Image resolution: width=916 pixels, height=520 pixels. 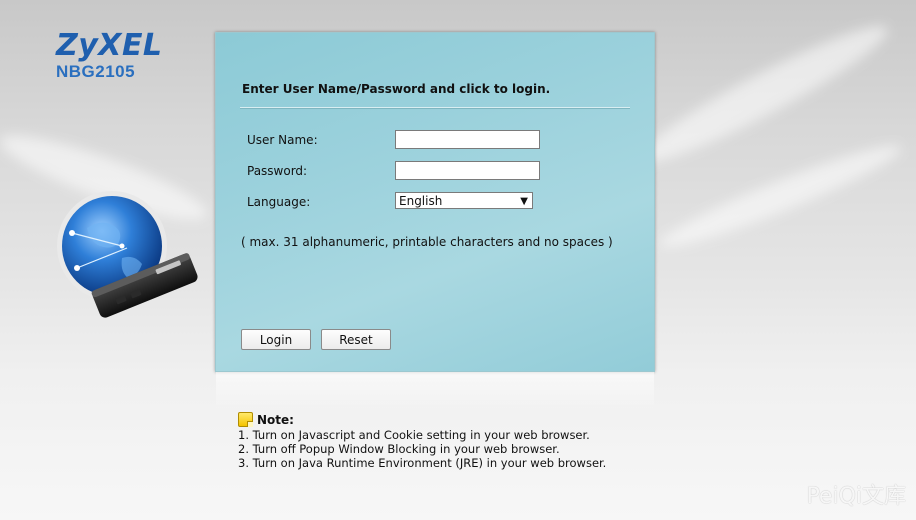 What do you see at coordinates (780, 196) in the screenshot?
I see `background-streak` at bounding box center [780, 196].